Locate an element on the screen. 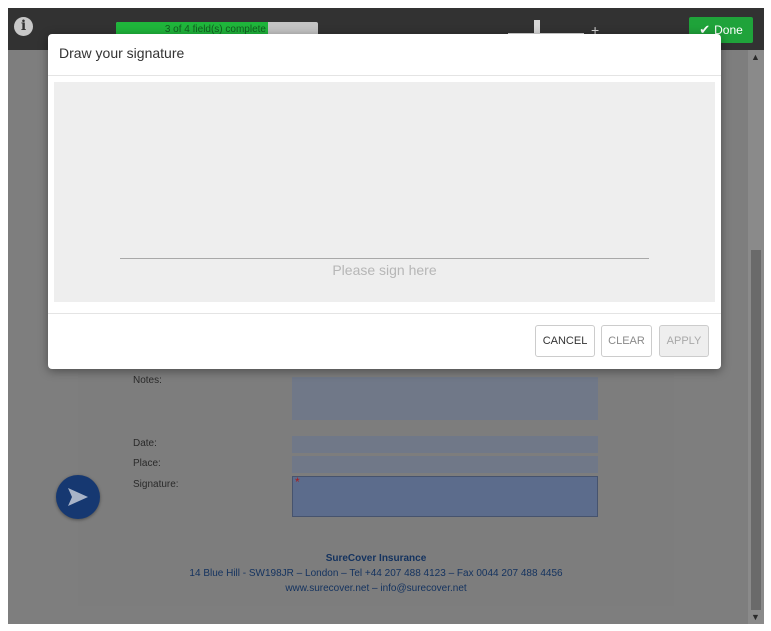 The width and height of the screenshot is (771, 631). header-divider is located at coordinates (384, 75).